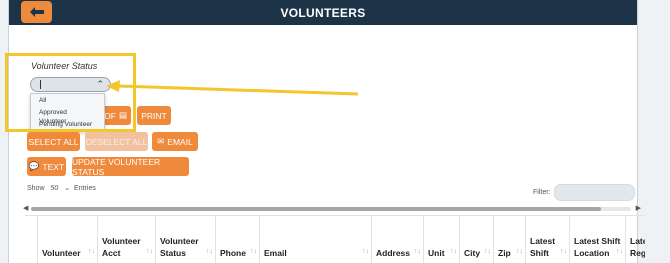  I want to click on entries-control: Show 50 ⌄ Entries, so click(61, 188).